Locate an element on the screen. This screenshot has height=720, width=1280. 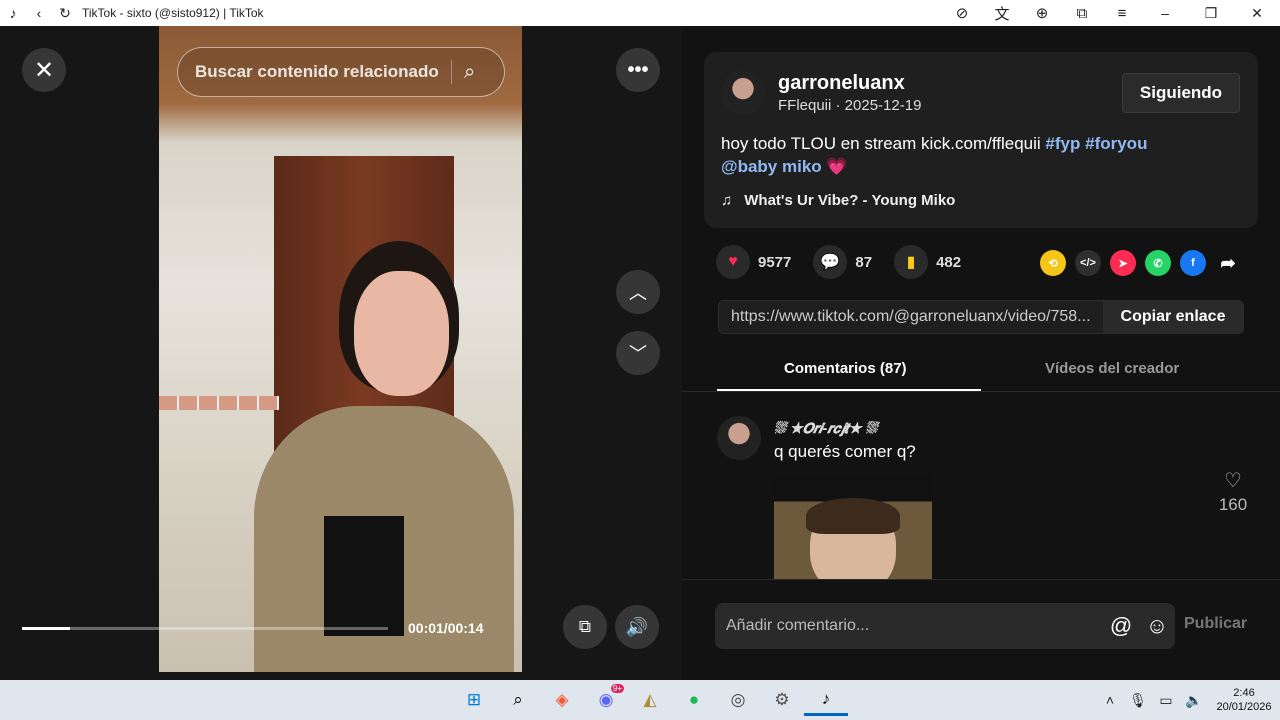
comment-button: 💬 87 is located at coordinates (842, 262).